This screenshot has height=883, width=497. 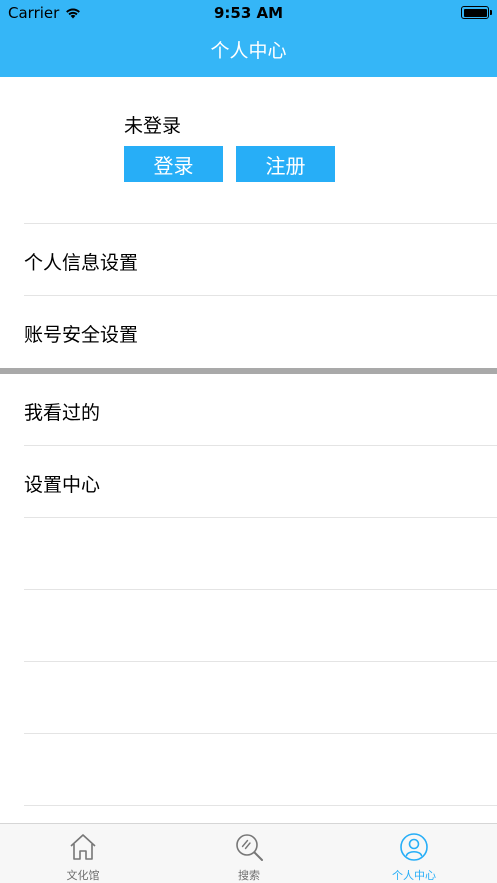 I want to click on user-icon, so click(x=414, y=847).